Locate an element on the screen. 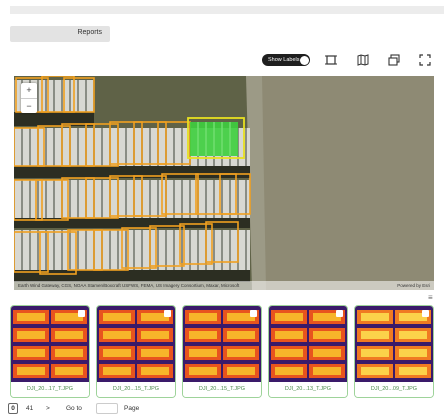 The height and width of the screenshot is (416, 444). zoom-control: + − is located at coordinates (29, 98).